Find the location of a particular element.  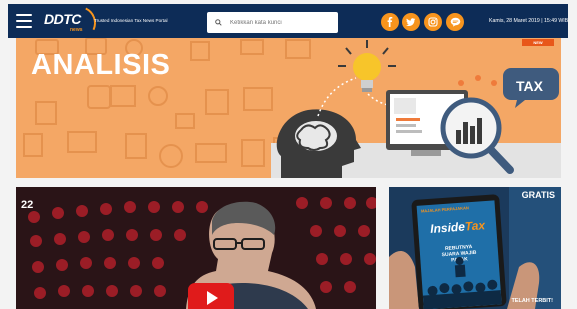

gratis-label: GRATIS is located at coordinates (538, 195).